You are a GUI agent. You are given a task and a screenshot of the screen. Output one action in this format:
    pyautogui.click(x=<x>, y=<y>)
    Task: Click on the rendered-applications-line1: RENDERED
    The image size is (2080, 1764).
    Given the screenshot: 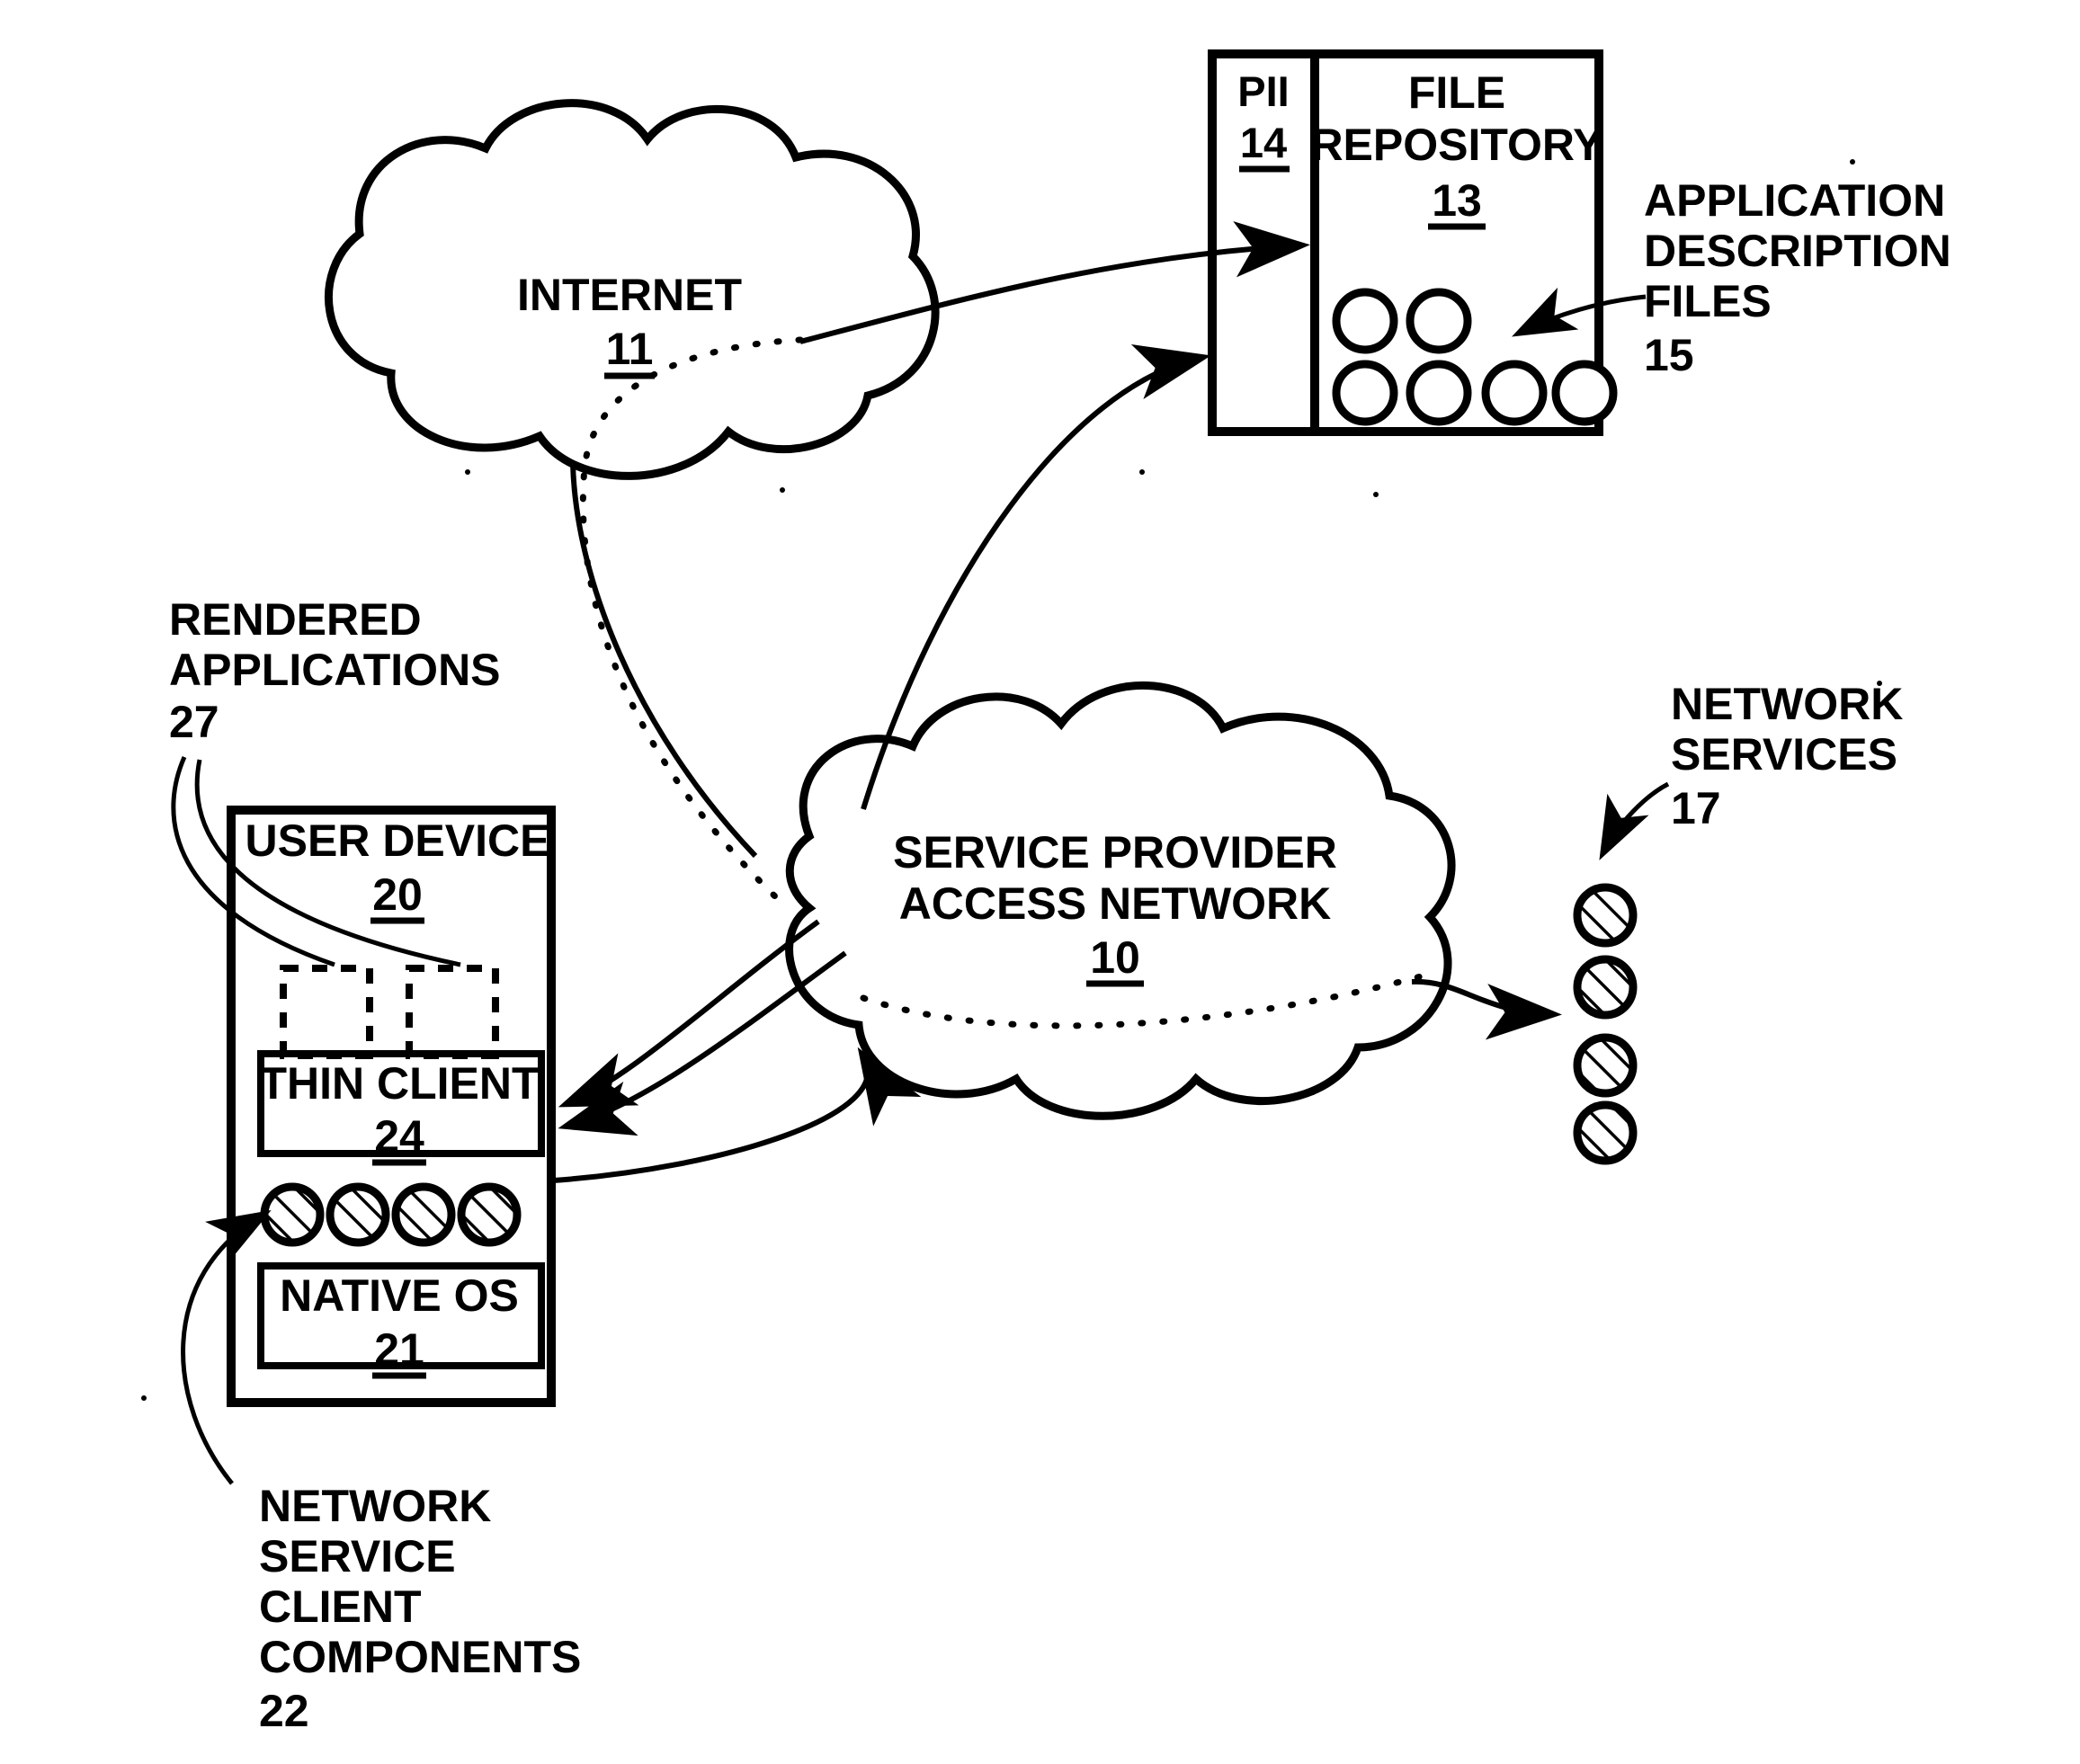 What is the action you would take?
    pyautogui.click(x=295, y=620)
    